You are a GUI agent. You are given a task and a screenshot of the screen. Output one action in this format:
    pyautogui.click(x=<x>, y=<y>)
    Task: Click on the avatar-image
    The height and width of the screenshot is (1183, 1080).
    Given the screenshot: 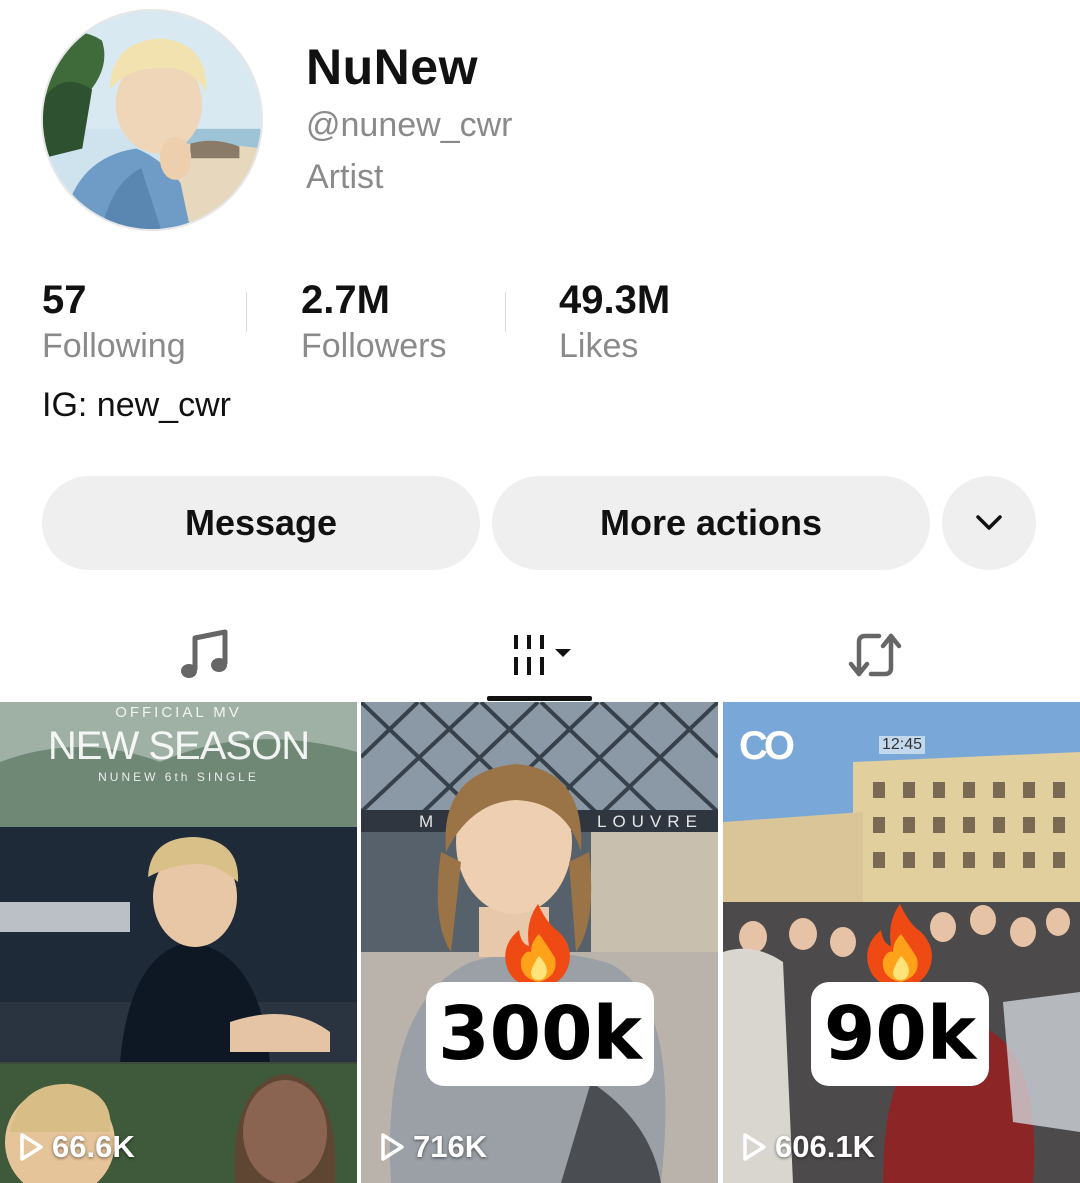 What is the action you would take?
    pyautogui.click(x=152, y=120)
    